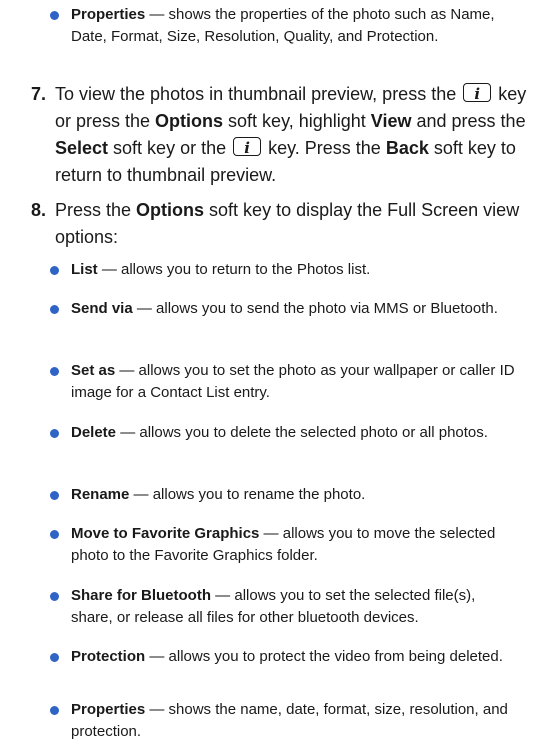 The height and width of the screenshot is (746, 540). What do you see at coordinates (84, 269) in the screenshot?
I see `option-term: List` at bounding box center [84, 269].